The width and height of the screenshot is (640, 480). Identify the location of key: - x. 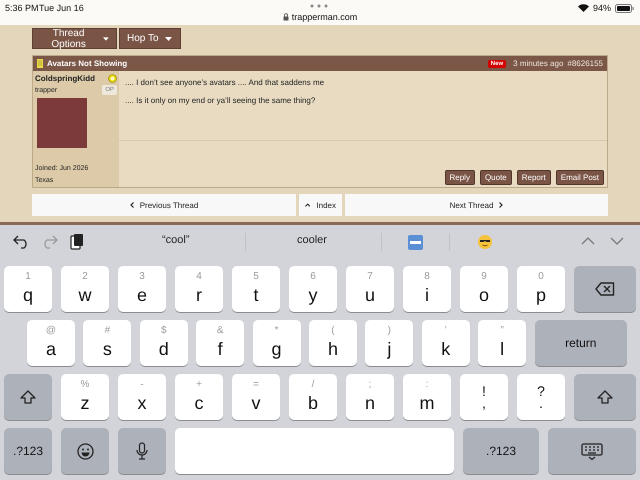
(142, 397).